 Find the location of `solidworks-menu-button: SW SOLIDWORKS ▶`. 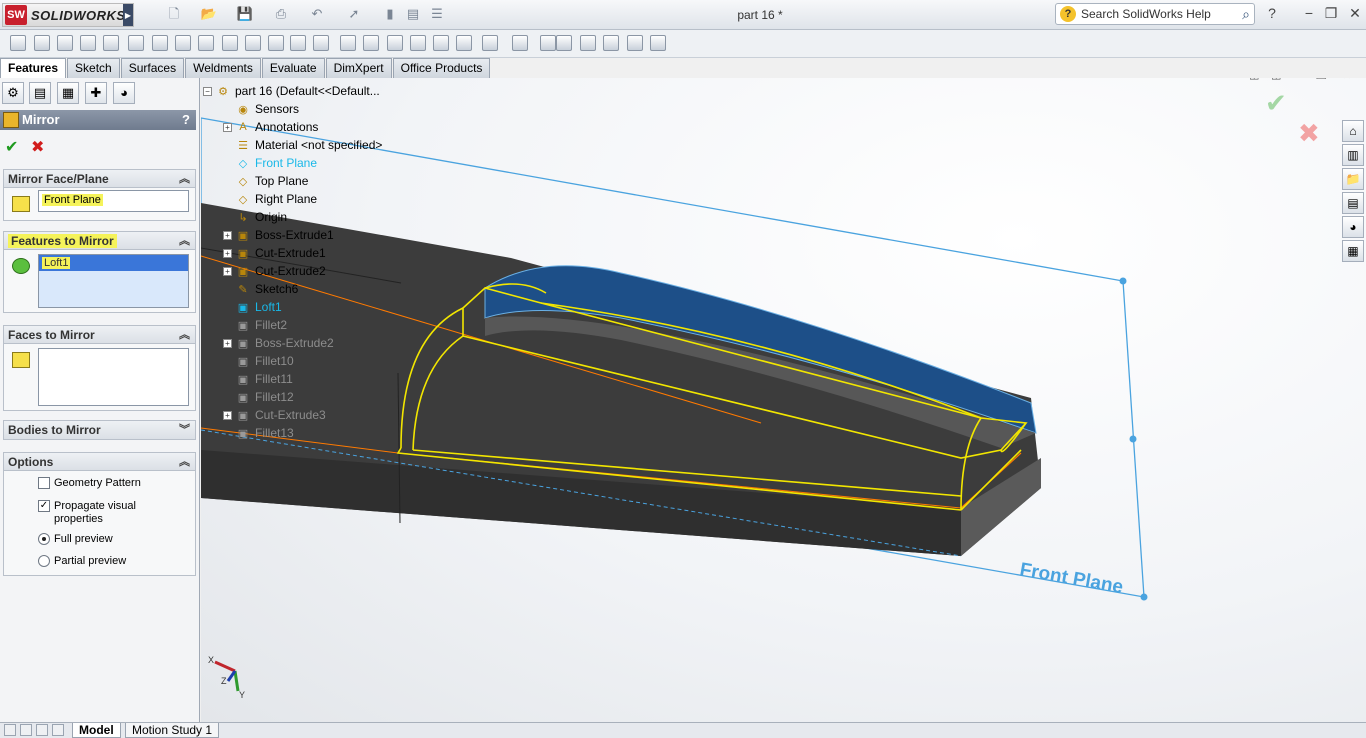

solidworks-menu-button: SW SOLIDWORKS ▶ is located at coordinates (68, 15).